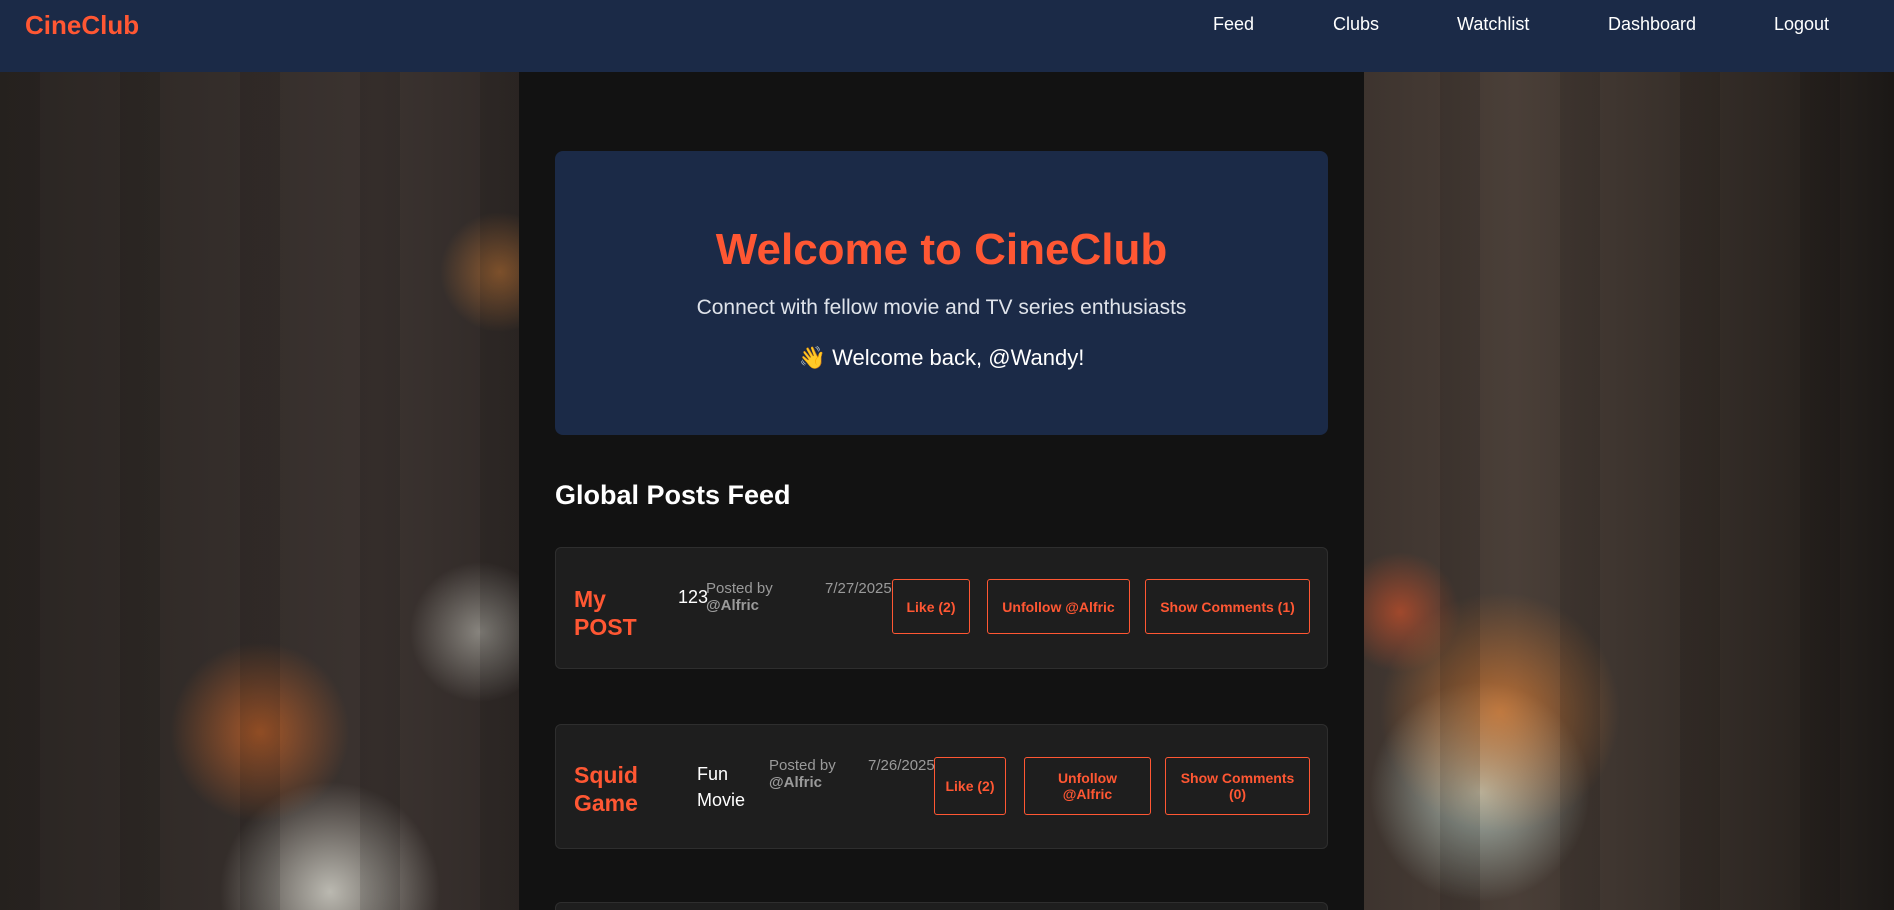  I want to click on post-content: Fun Movie, so click(721, 787).